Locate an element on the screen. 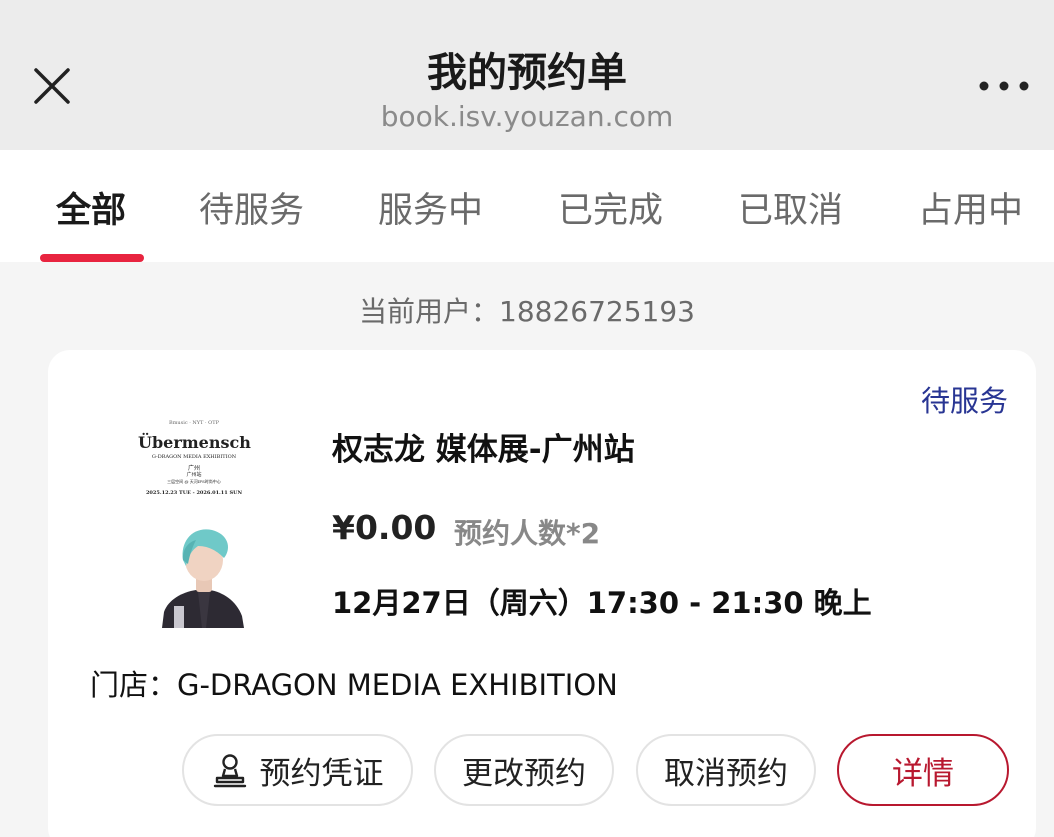 Image resolution: width=1054 pixels, height=837 pixels. store-name: 门店：G-DRAGON MEDIA EXHIBITION is located at coordinates (354, 685).